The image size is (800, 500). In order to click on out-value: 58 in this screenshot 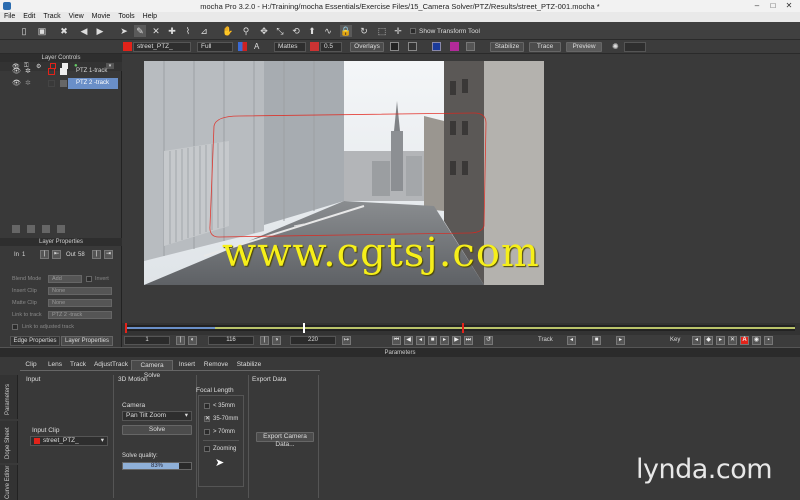, I will do `click(81, 255)`.